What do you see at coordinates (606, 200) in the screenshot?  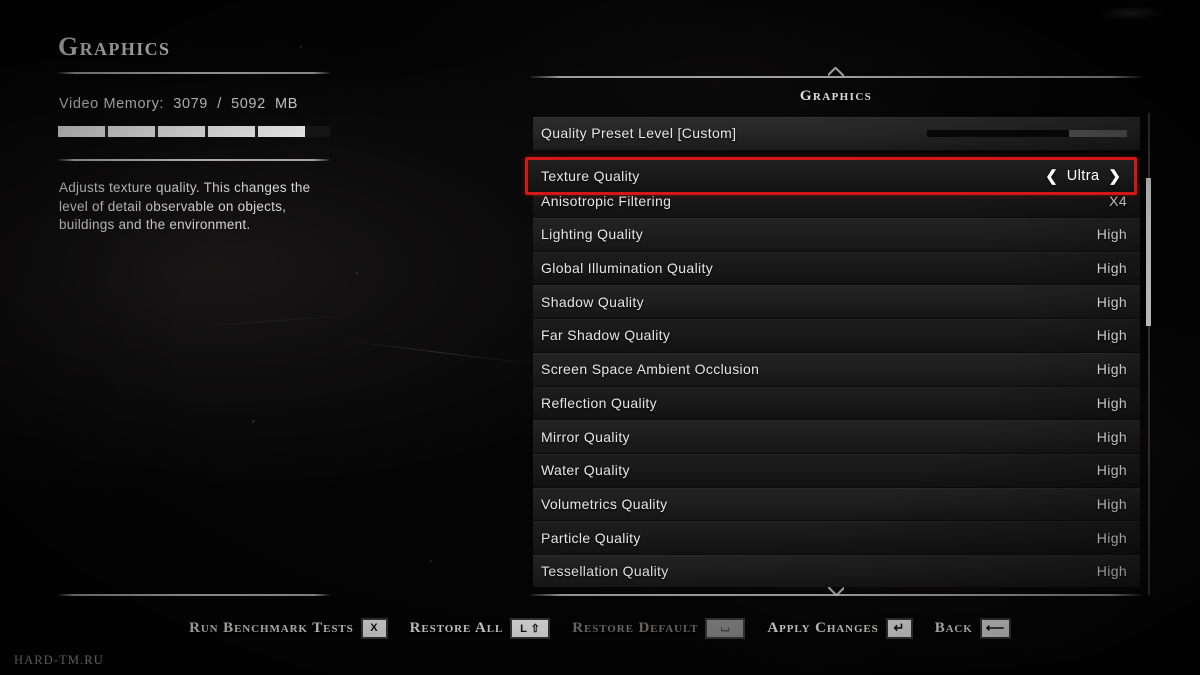 I see `setting-label: Anisotropic Filtering` at bounding box center [606, 200].